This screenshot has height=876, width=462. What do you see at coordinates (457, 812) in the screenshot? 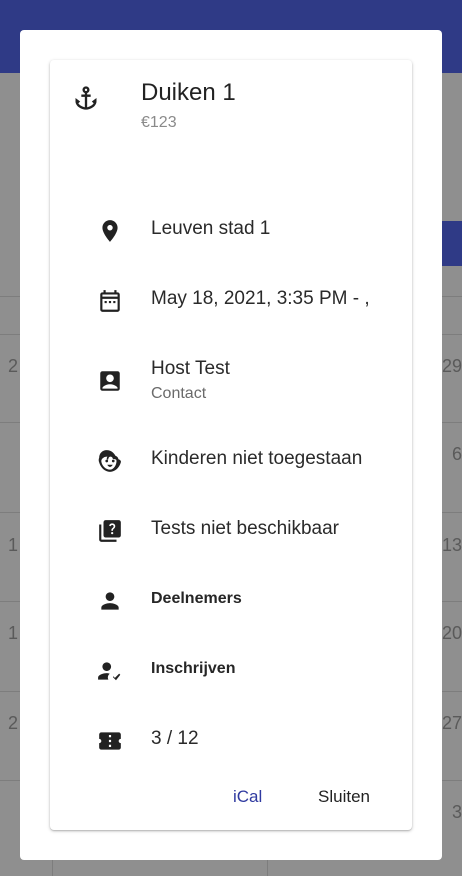
I see `calendar-day-number: 3` at bounding box center [457, 812].